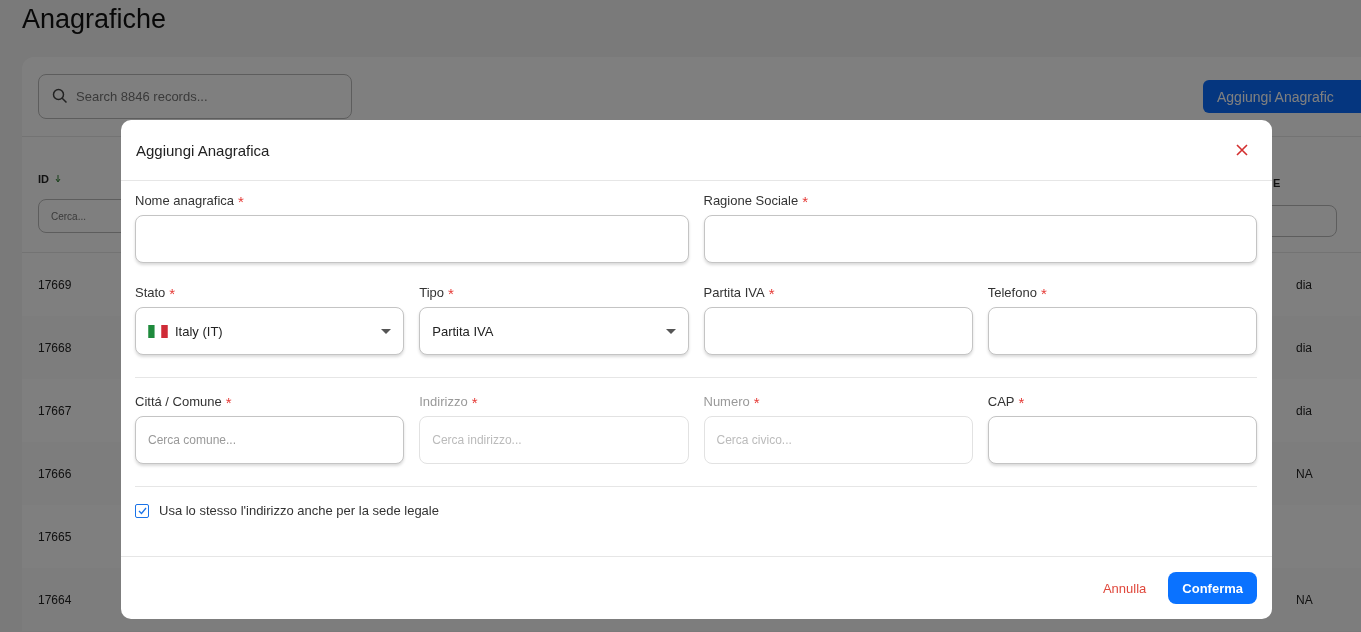  I want to click on field-label: Ragione Sociale, so click(751, 200).